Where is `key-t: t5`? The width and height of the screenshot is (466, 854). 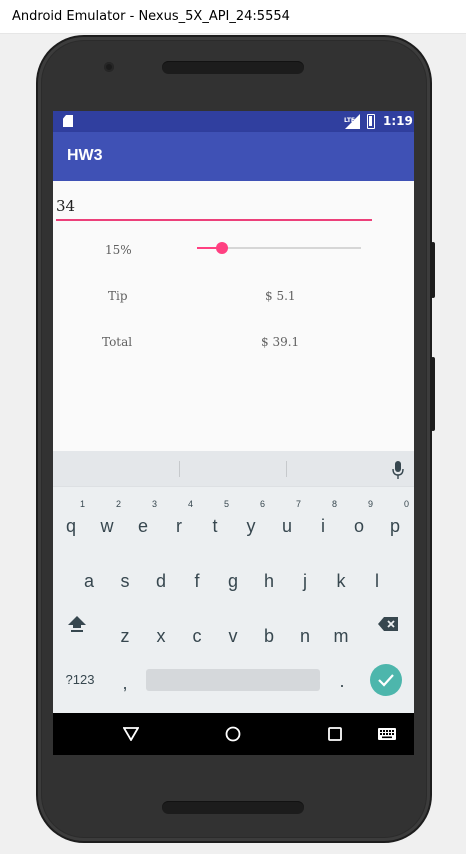 key-t: t5 is located at coordinates (215, 522).